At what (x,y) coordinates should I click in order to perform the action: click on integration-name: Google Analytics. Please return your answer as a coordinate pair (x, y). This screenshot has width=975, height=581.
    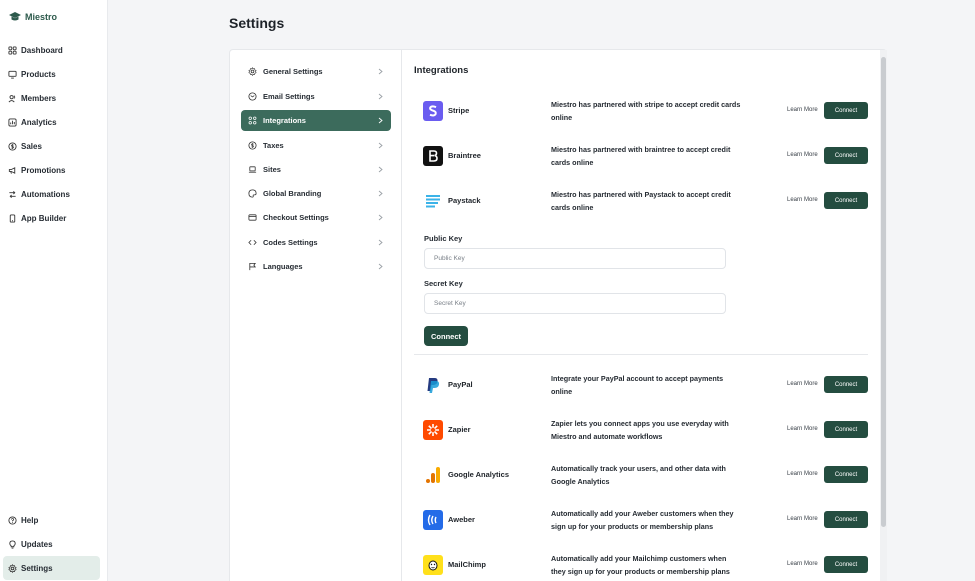
    Looking at the image, I should click on (478, 474).